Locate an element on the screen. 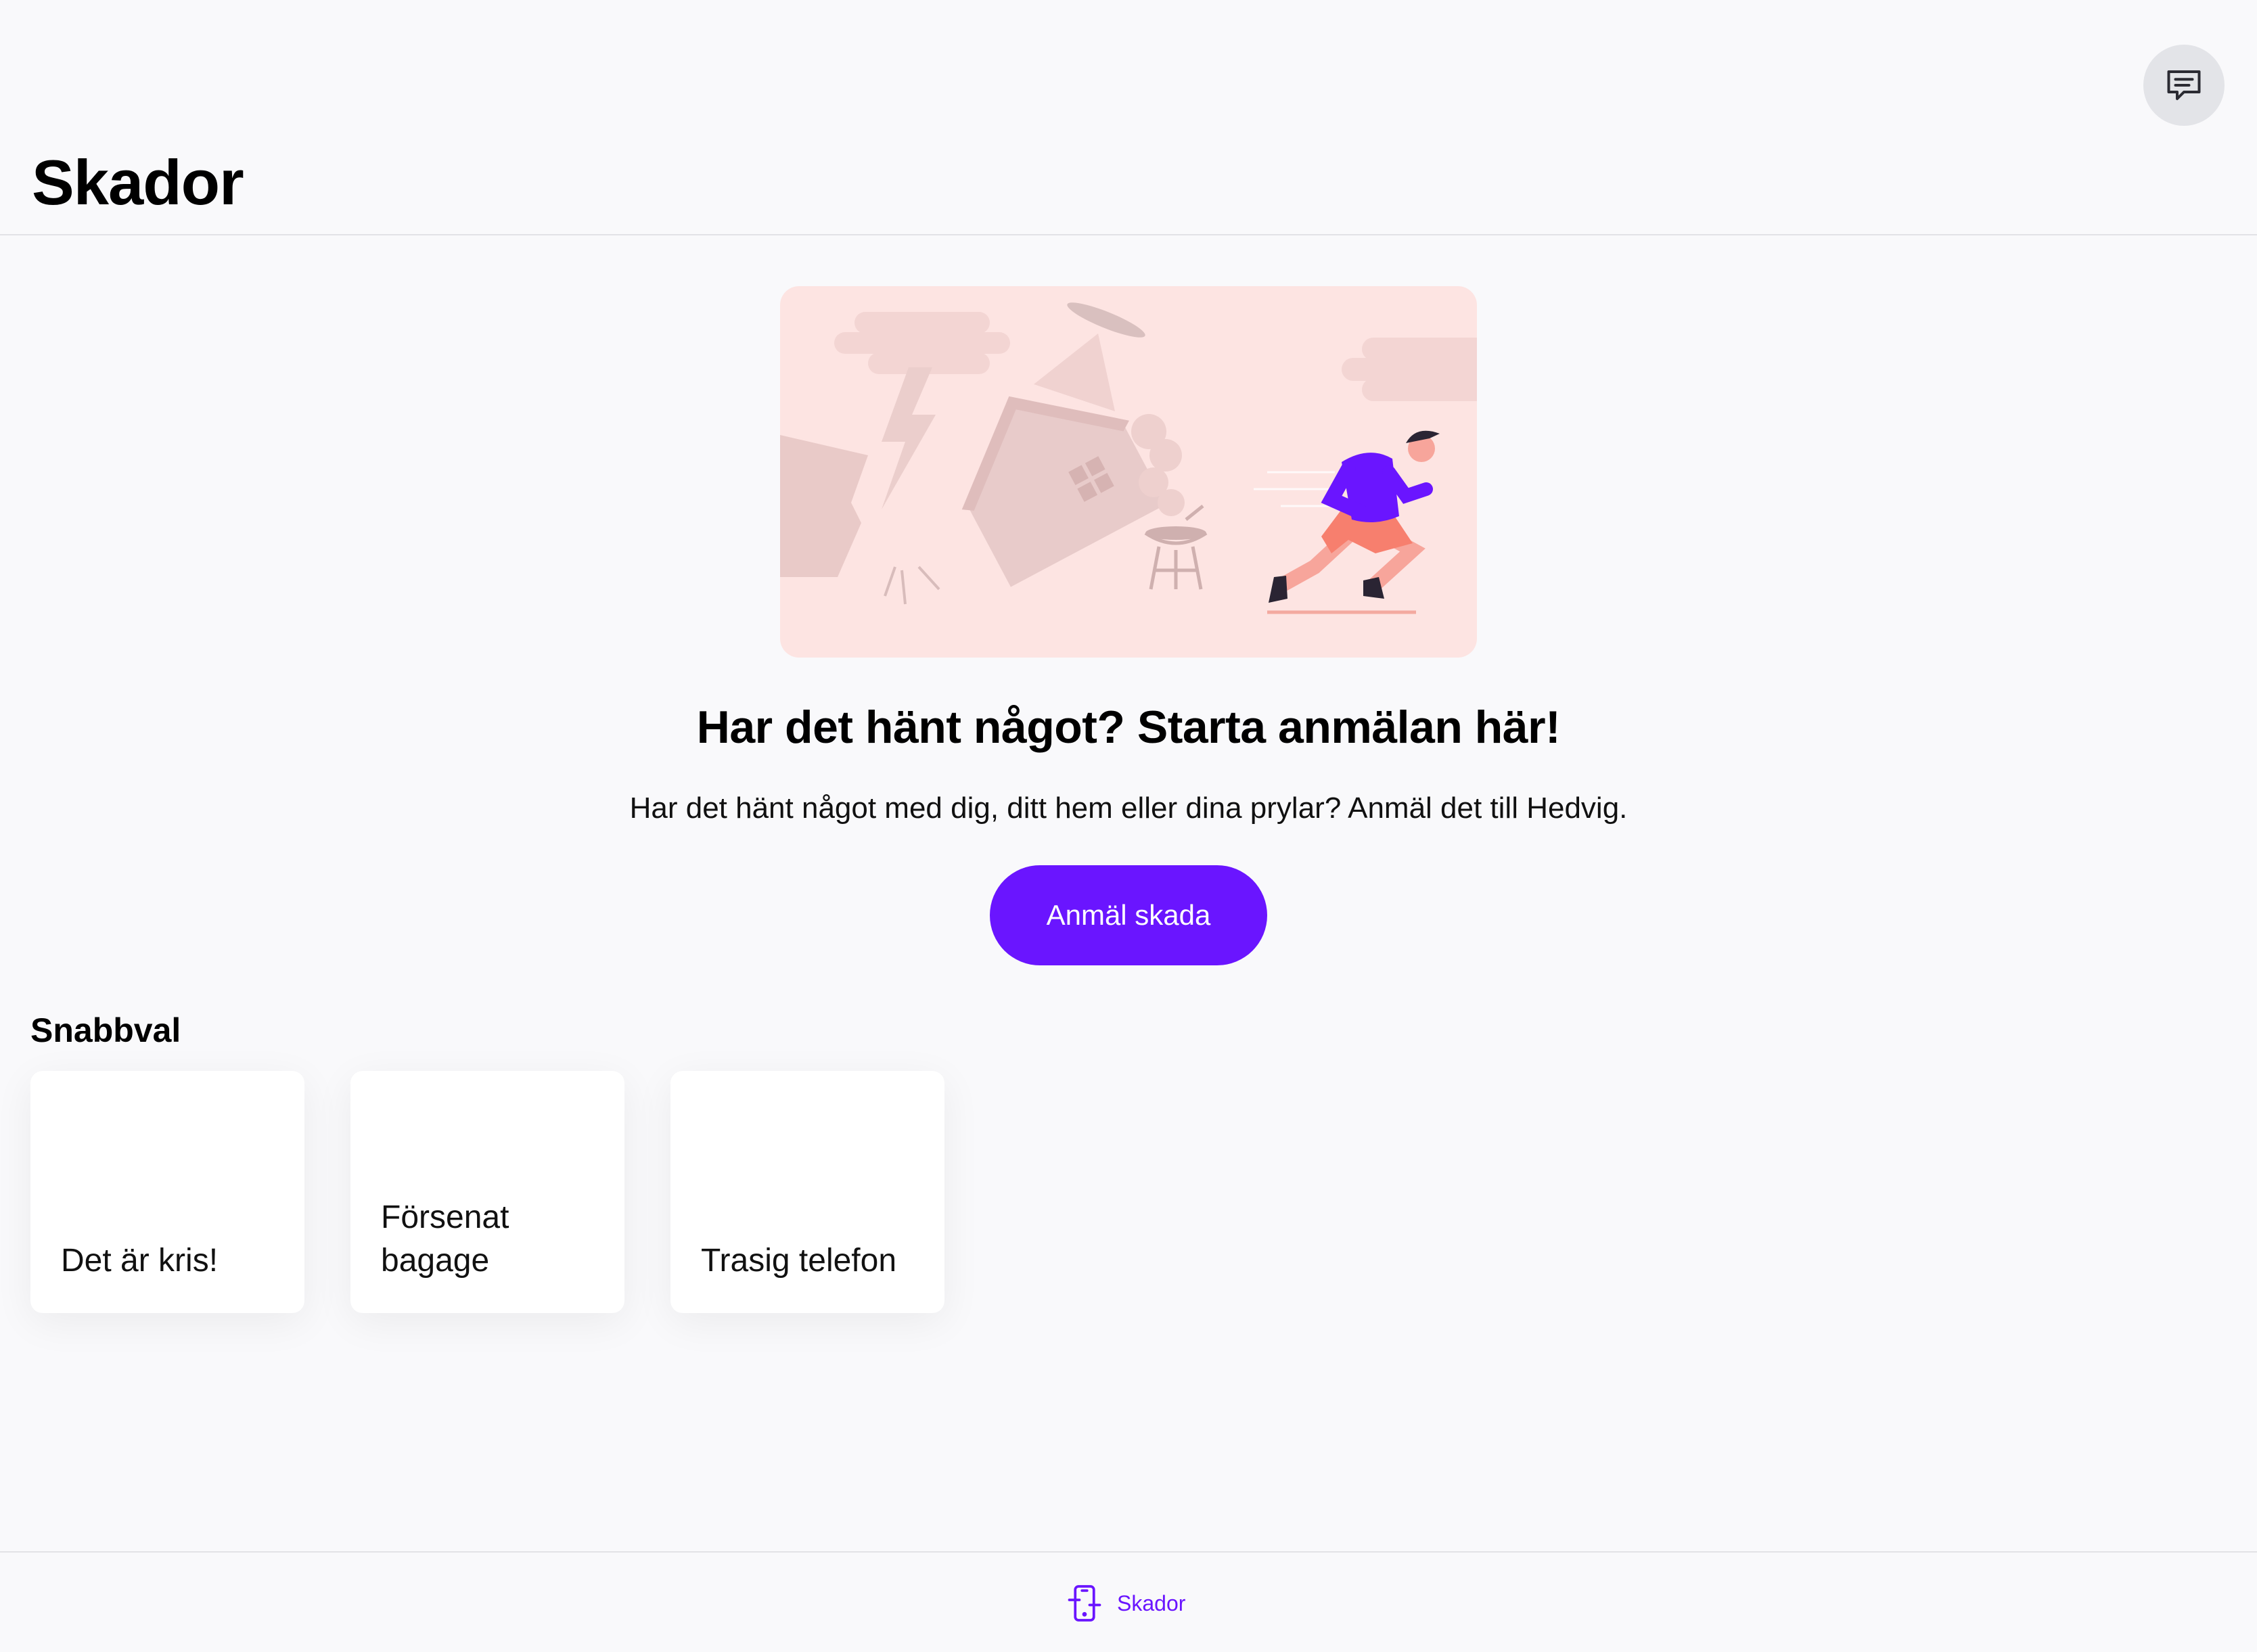 This screenshot has height=1652, width=2257. bottom-nav: Skador is located at coordinates (1128, 1601).